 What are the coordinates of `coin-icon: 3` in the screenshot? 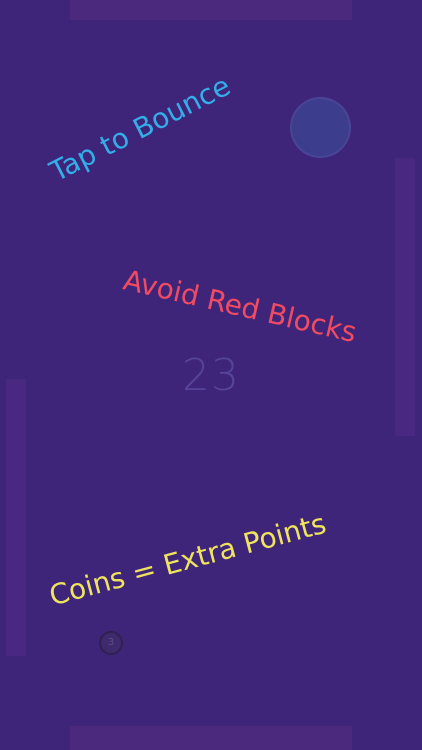 It's located at (111, 643).